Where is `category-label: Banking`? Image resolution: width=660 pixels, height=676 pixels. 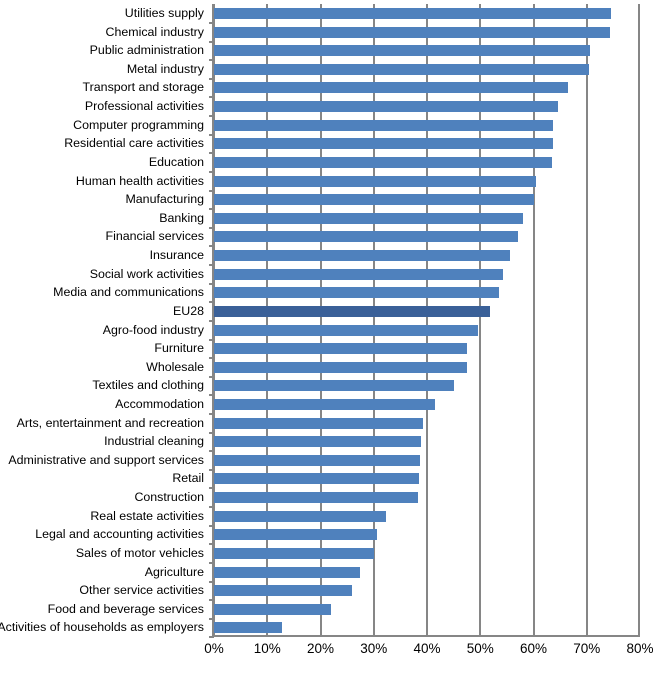 category-label: Banking is located at coordinates (181, 217).